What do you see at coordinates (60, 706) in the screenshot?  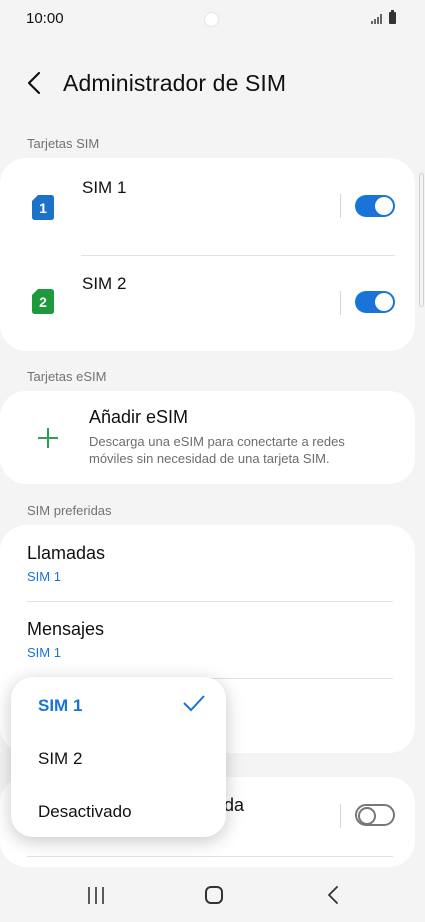 I see `dropdown-option-sim-1: SIM 1` at bounding box center [60, 706].